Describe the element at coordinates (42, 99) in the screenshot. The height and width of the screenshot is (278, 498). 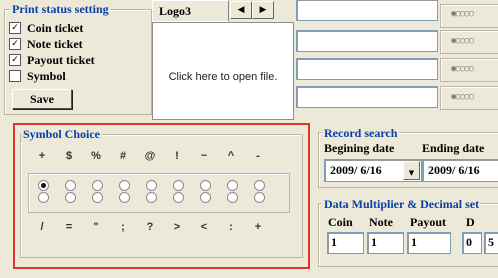
I see `save-button: Save` at that location.